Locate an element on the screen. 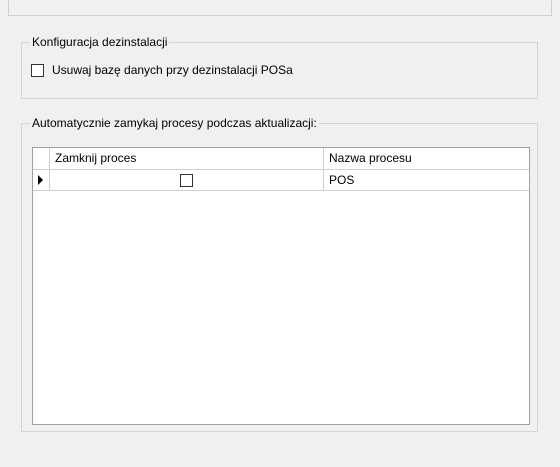  table-row: POS is located at coordinates (281, 180).